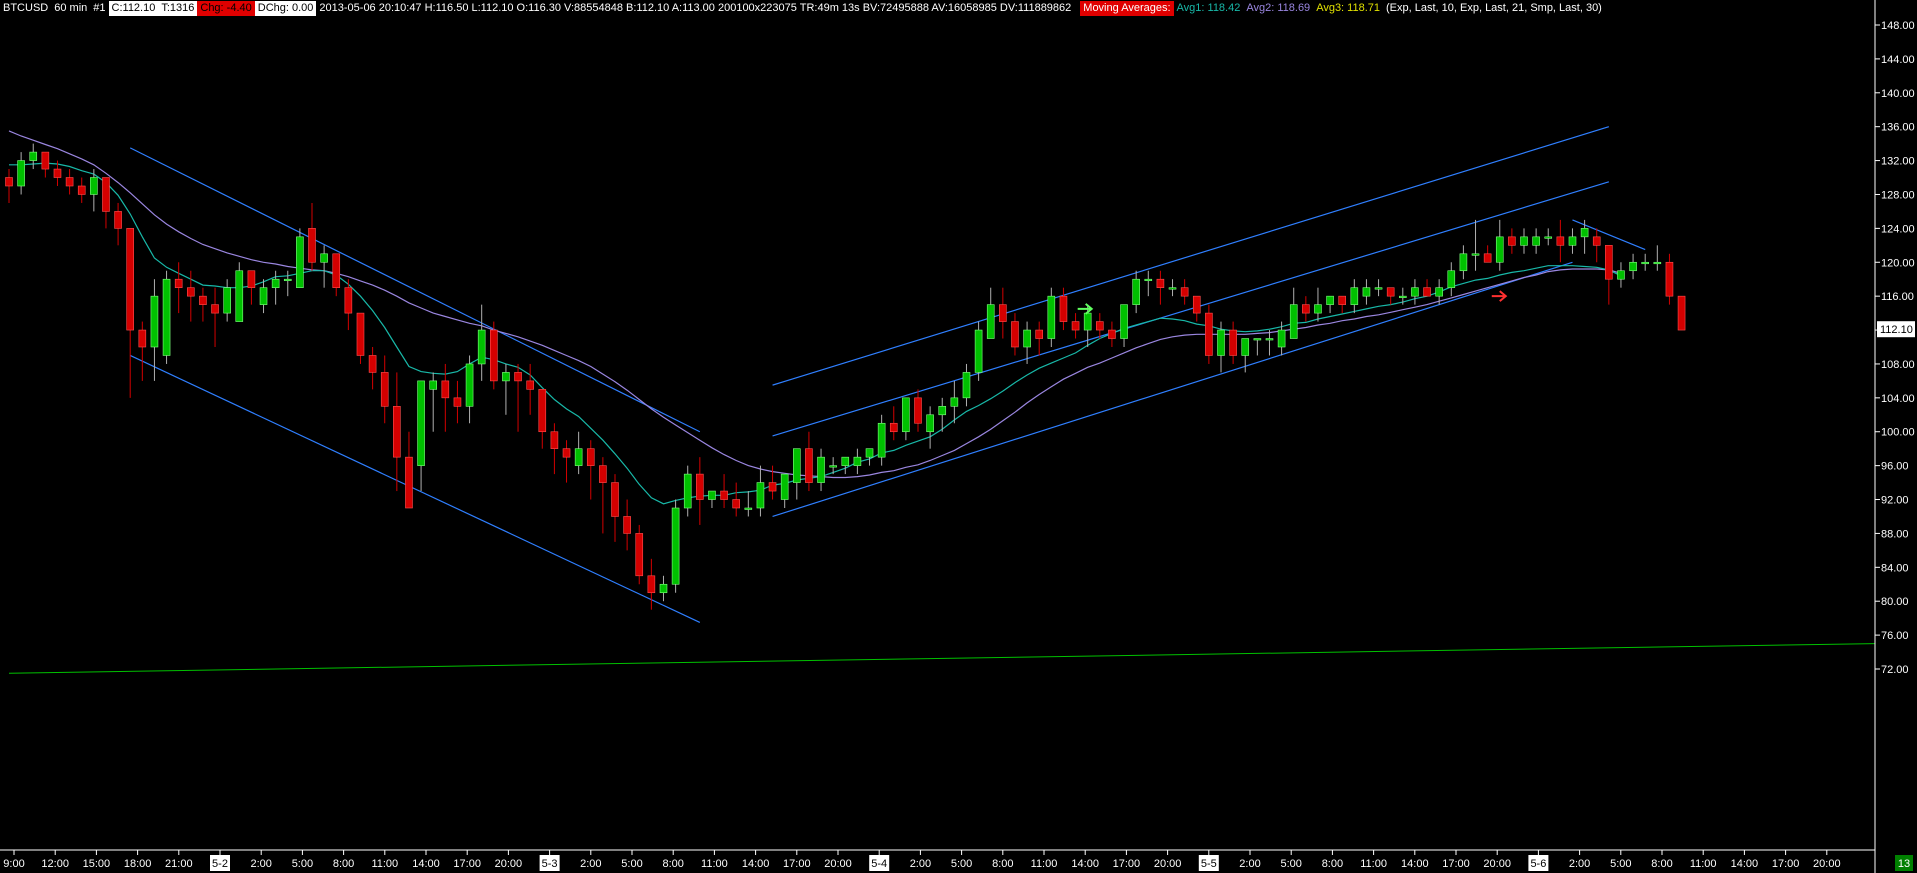 The width and height of the screenshot is (1917, 873). I want to click on price-tick-label: 124.00, so click(1898, 229).